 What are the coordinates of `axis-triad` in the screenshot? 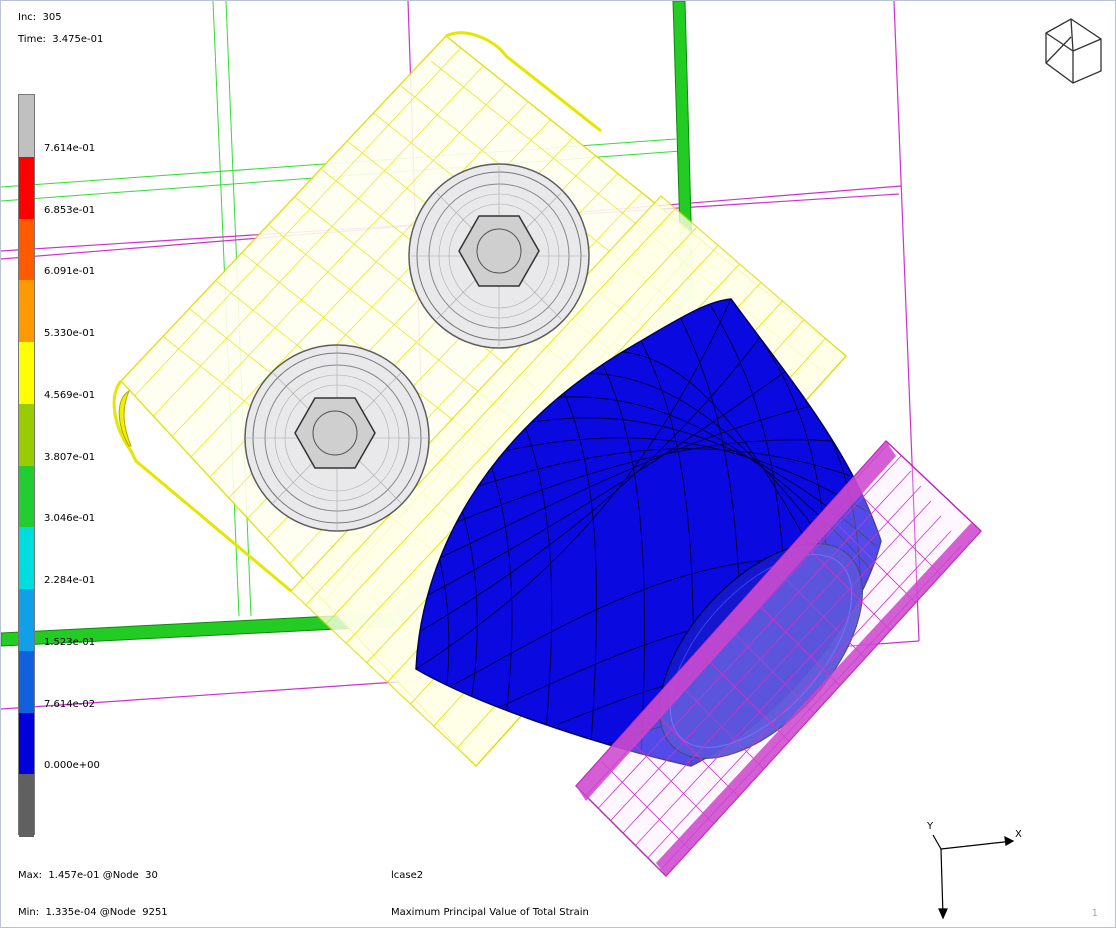 It's located at (973, 877).